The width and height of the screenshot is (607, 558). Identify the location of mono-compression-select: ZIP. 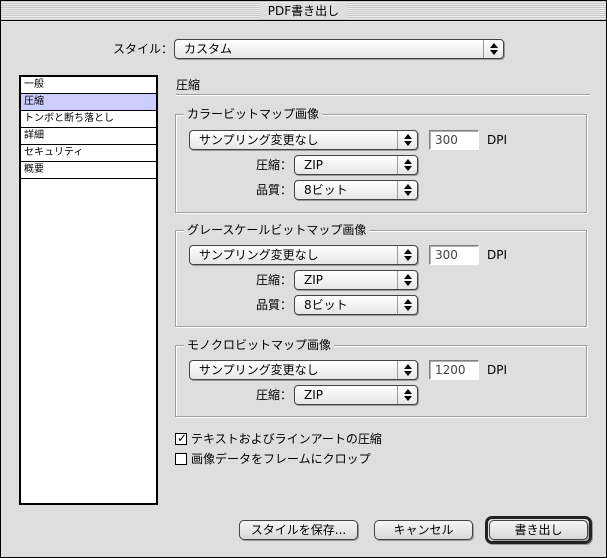
(356, 395).